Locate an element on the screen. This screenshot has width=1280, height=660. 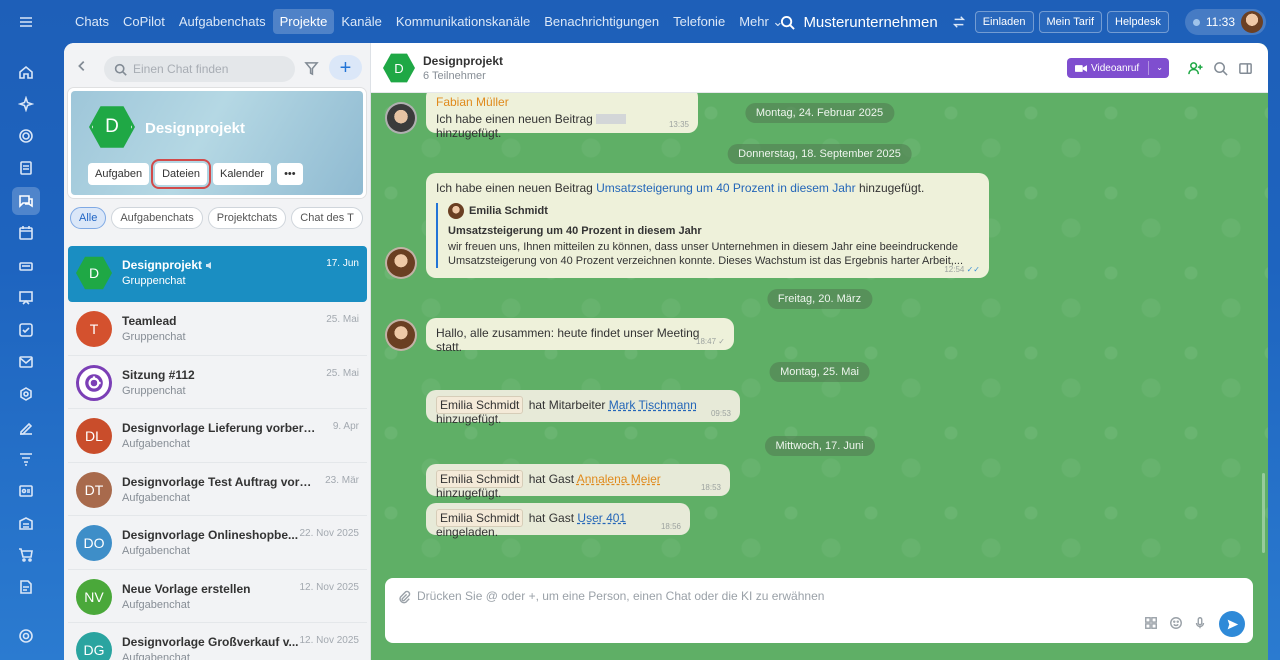
clock-widget: 11:33 is located at coordinates (1225, 22).